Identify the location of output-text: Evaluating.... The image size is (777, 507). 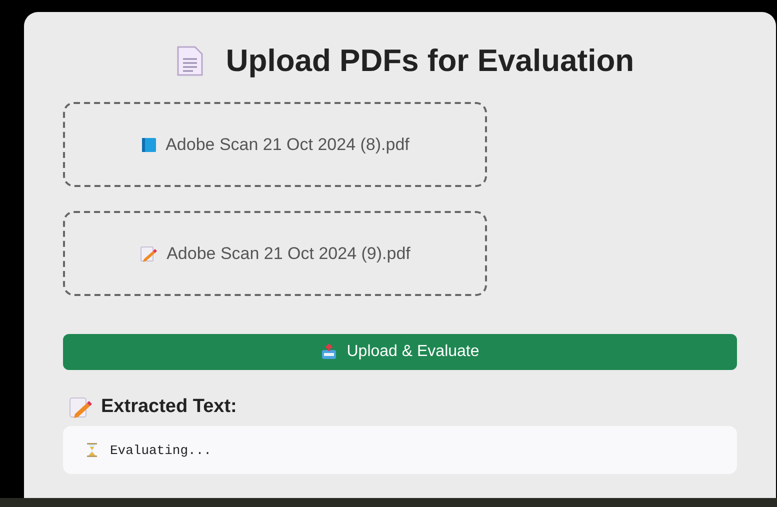
(161, 450).